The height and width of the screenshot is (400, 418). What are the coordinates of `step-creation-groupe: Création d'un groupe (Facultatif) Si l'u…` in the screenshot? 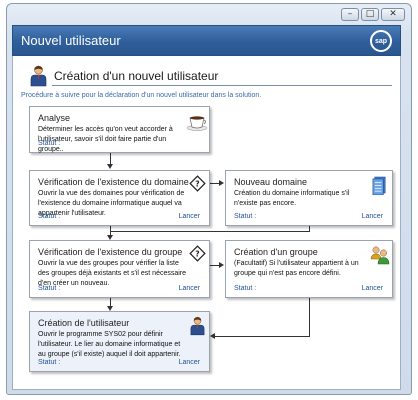 It's located at (309, 269).